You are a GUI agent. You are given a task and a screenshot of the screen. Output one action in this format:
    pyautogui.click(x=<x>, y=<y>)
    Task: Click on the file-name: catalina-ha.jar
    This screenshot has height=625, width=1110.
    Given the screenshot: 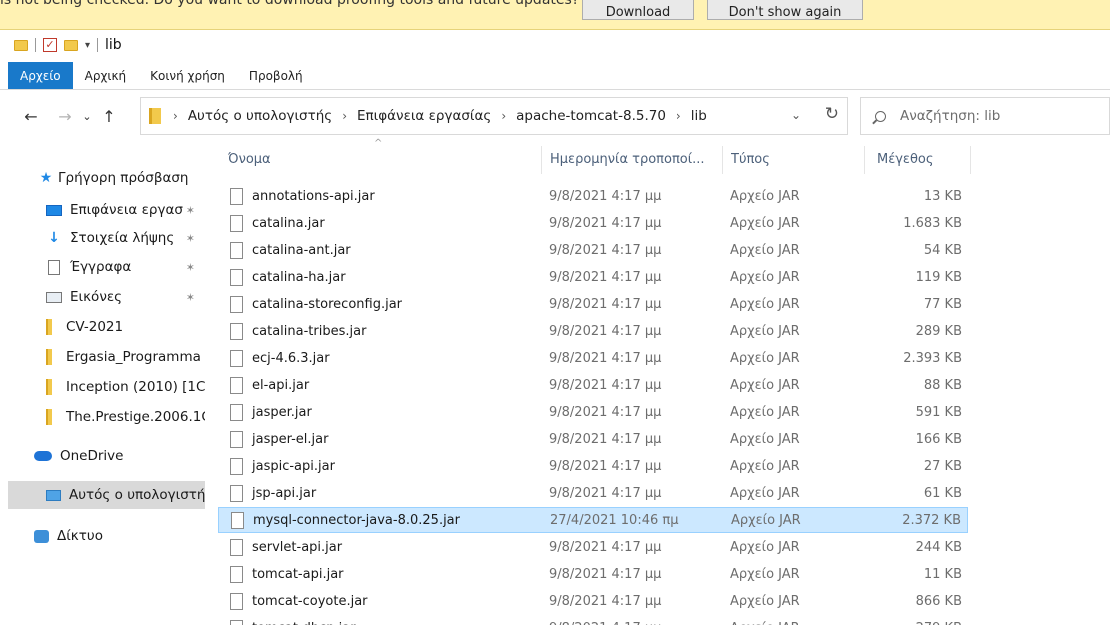 What is the action you would take?
    pyautogui.click(x=299, y=277)
    